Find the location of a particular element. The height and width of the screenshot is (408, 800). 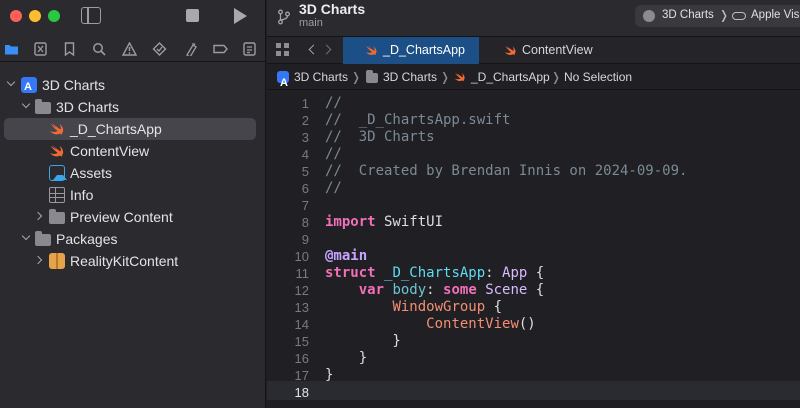

line-number: 13 is located at coordinates (288, 307).